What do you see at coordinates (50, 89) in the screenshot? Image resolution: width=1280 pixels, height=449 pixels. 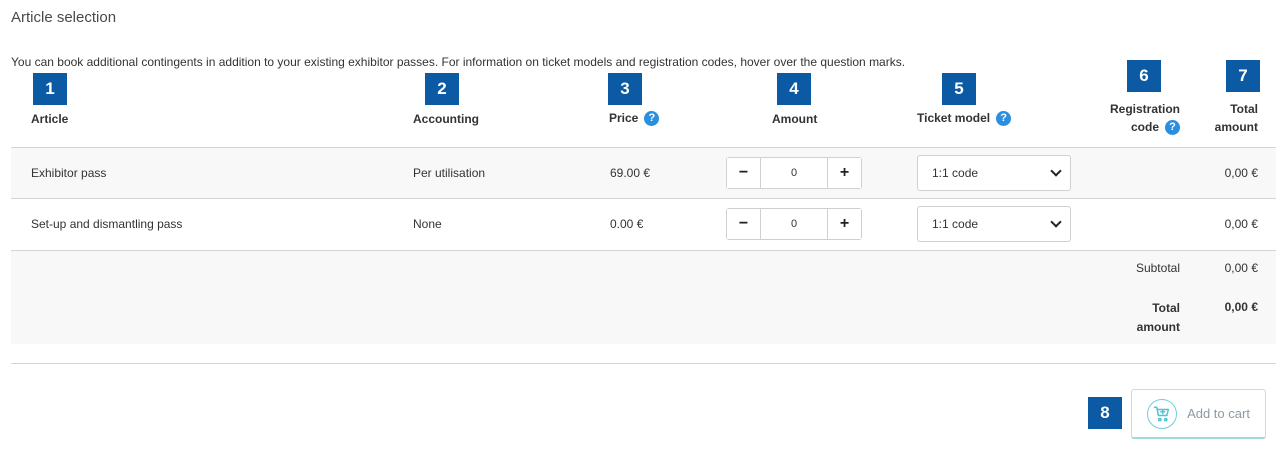 I see `badge-1: 1` at bounding box center [50, 89].